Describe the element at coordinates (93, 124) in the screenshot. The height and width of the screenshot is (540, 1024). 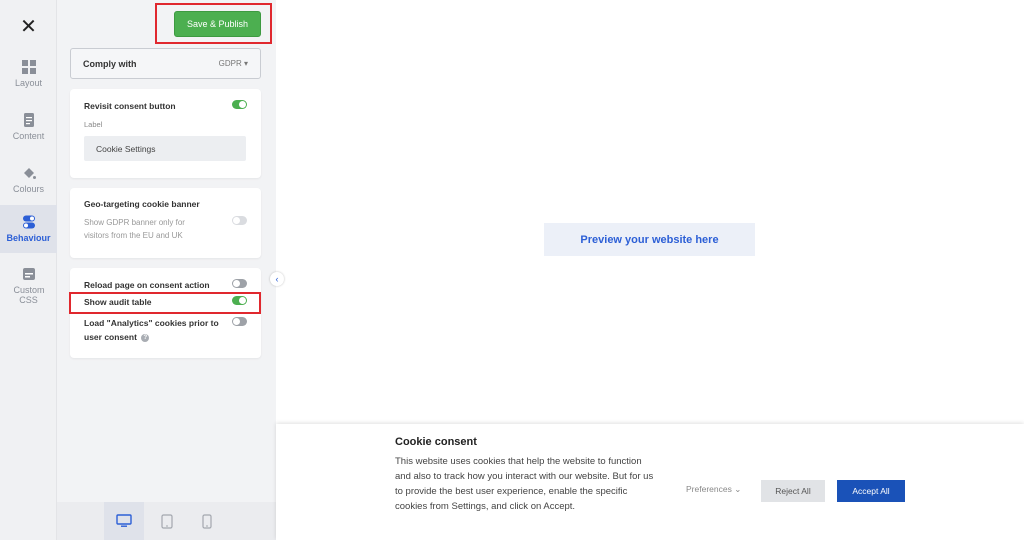
I see `revisit-field-label: Label` at that location.